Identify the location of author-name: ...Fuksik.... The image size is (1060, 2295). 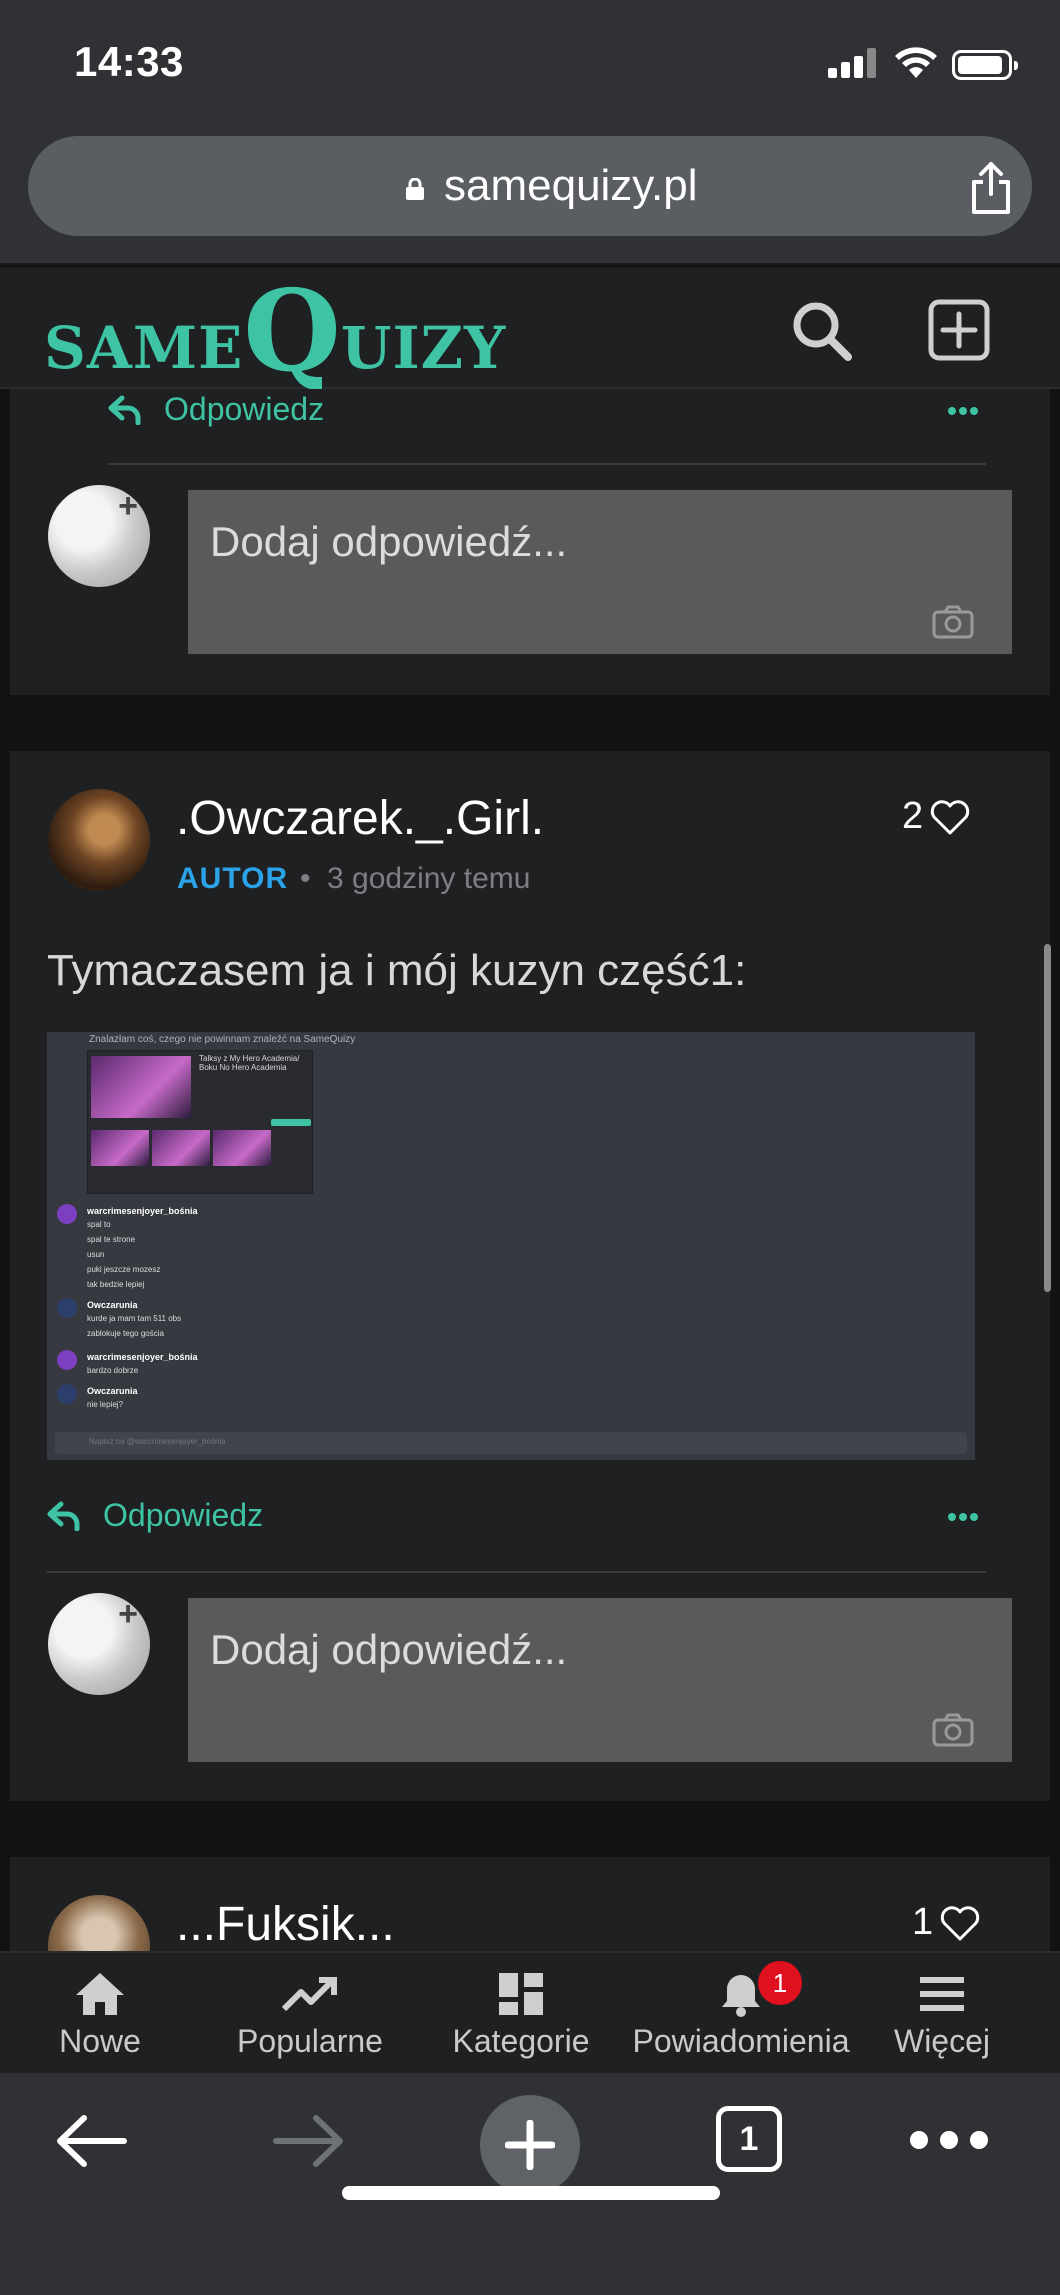
(285, 1924).